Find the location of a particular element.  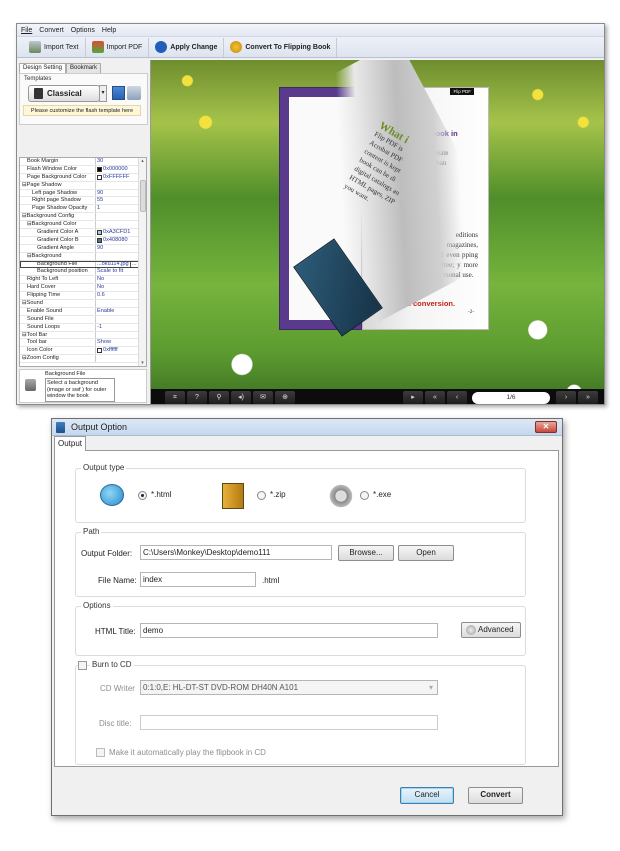

property-row: Gradient Color A 0xA3CFD1 is located at coordinates (83, 233).